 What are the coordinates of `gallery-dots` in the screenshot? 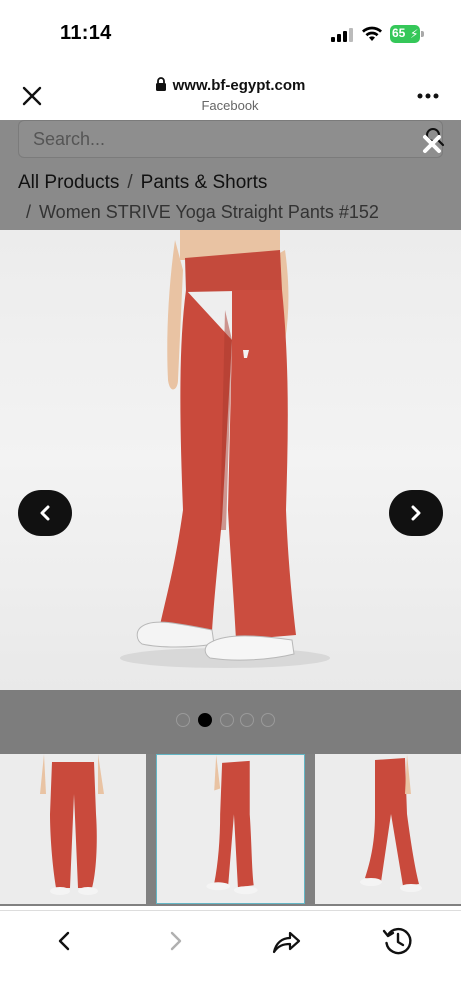 It's located at (230, 722).